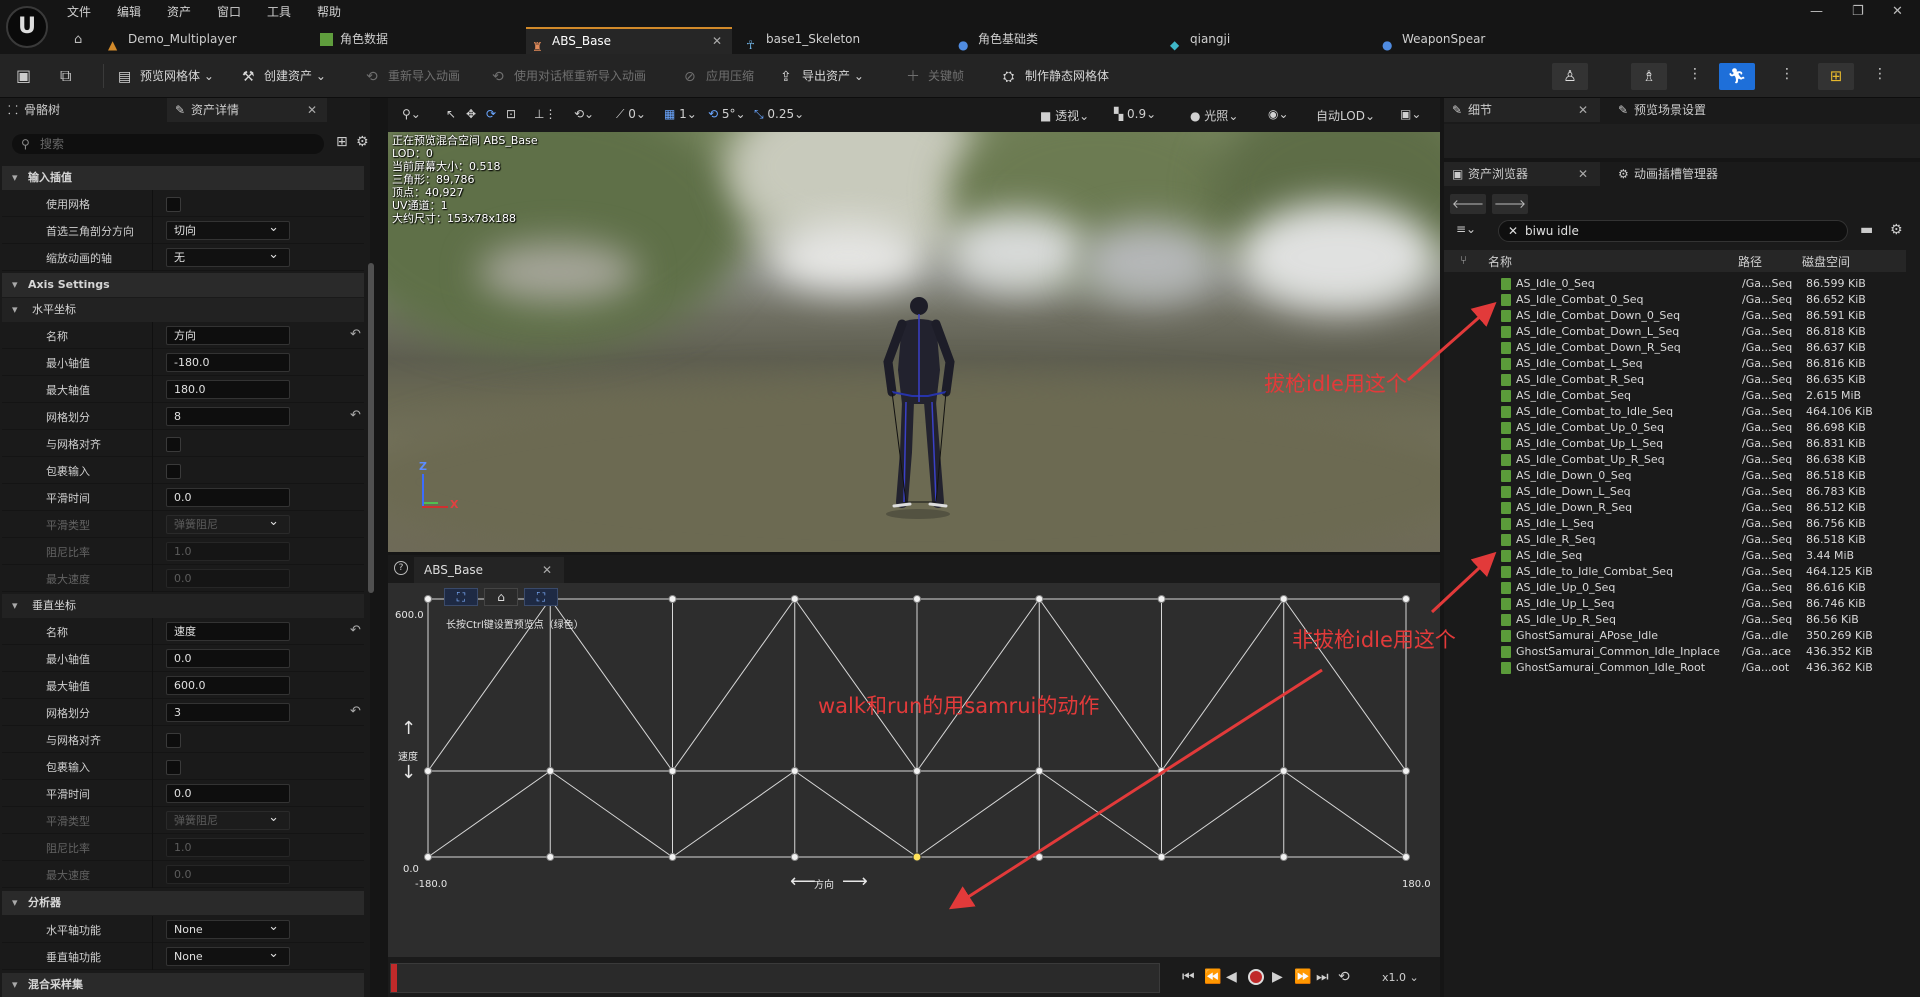 The height and width of the screenshot is (997, 1920). I want to click on filter-icon: ≡⌄, so click(1466, 229).